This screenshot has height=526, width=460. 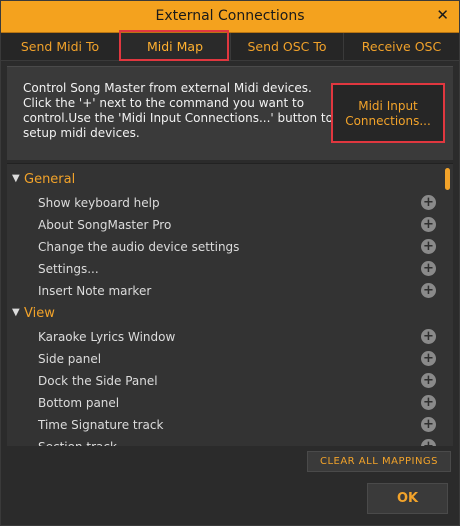 What do you see at coordinates (442, 15) in the screenshot?
I see `close-icon: ✕` at bounding box center [442, 15].